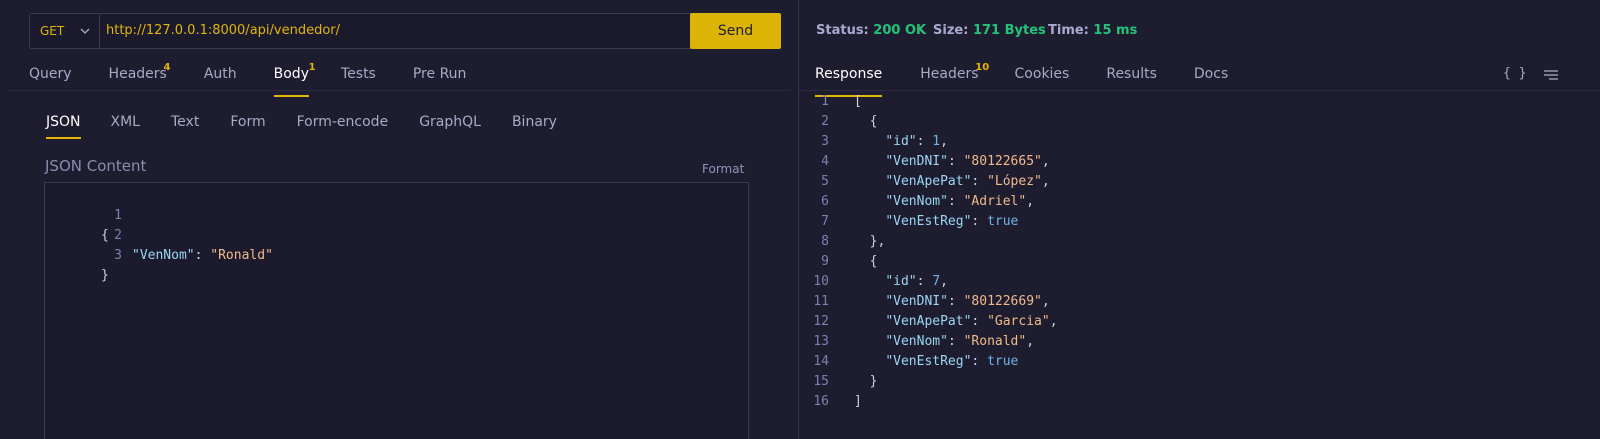 This screenshot has height=439, width=1600. I want to click on tab-badge: 10, so click(982, 67).